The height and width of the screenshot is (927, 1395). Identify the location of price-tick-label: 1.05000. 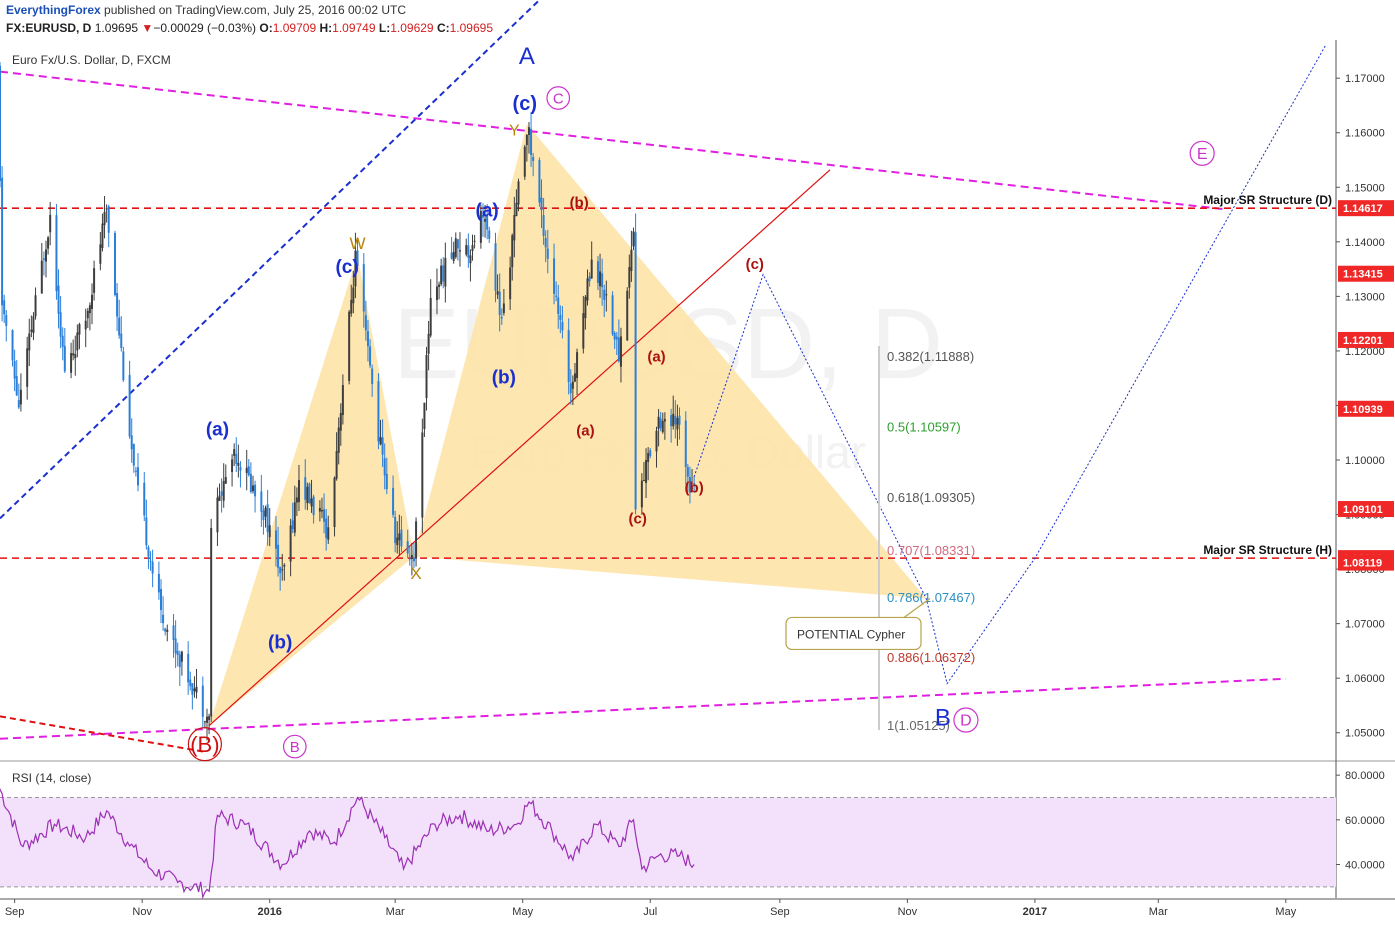
(1365, 734).